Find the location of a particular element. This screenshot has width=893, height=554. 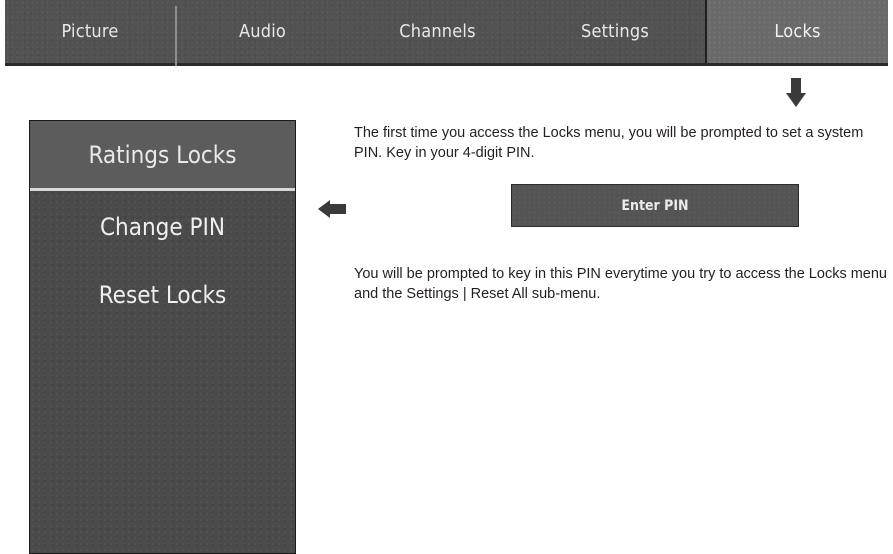

tab-picture: Picture is located at coordinates (90, 31).